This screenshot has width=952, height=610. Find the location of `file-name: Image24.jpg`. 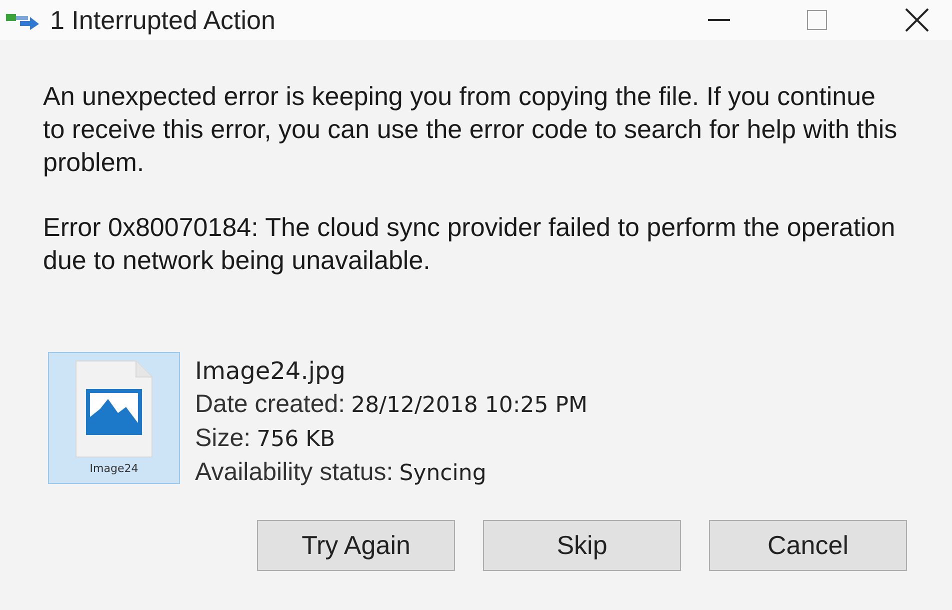

file-name: Image24.jpg is located at coordinates (270, 371).